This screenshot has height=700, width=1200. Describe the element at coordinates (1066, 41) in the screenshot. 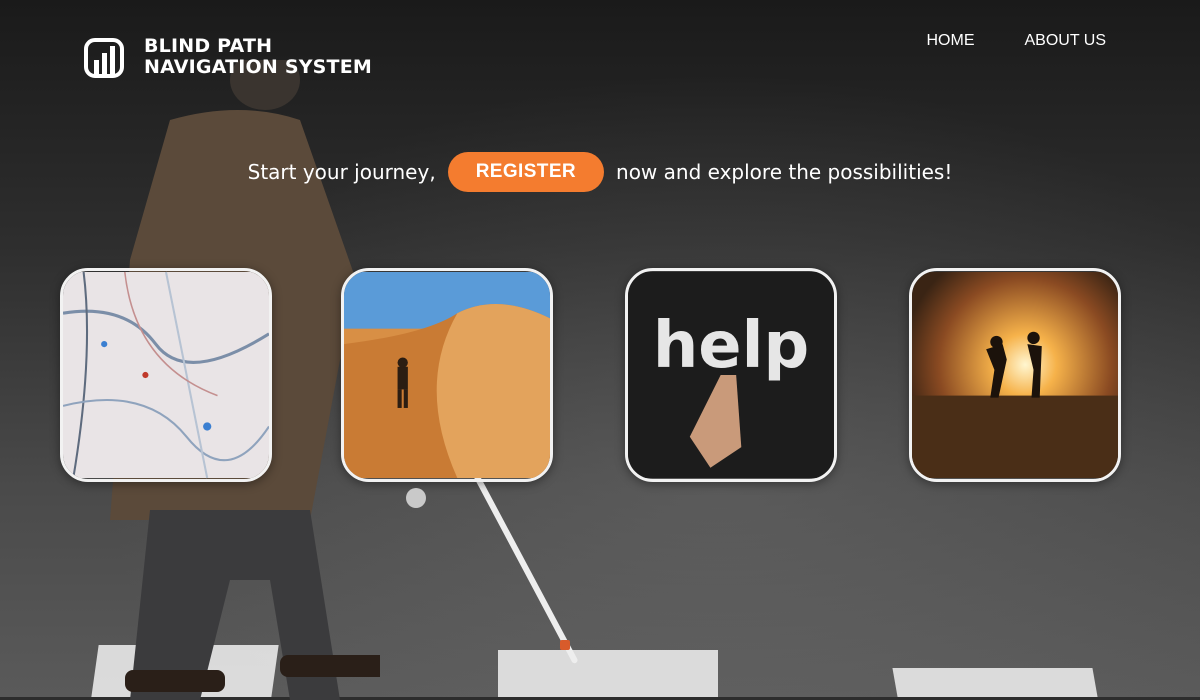

I see `nav-about-link: ABOUT US` at that location.